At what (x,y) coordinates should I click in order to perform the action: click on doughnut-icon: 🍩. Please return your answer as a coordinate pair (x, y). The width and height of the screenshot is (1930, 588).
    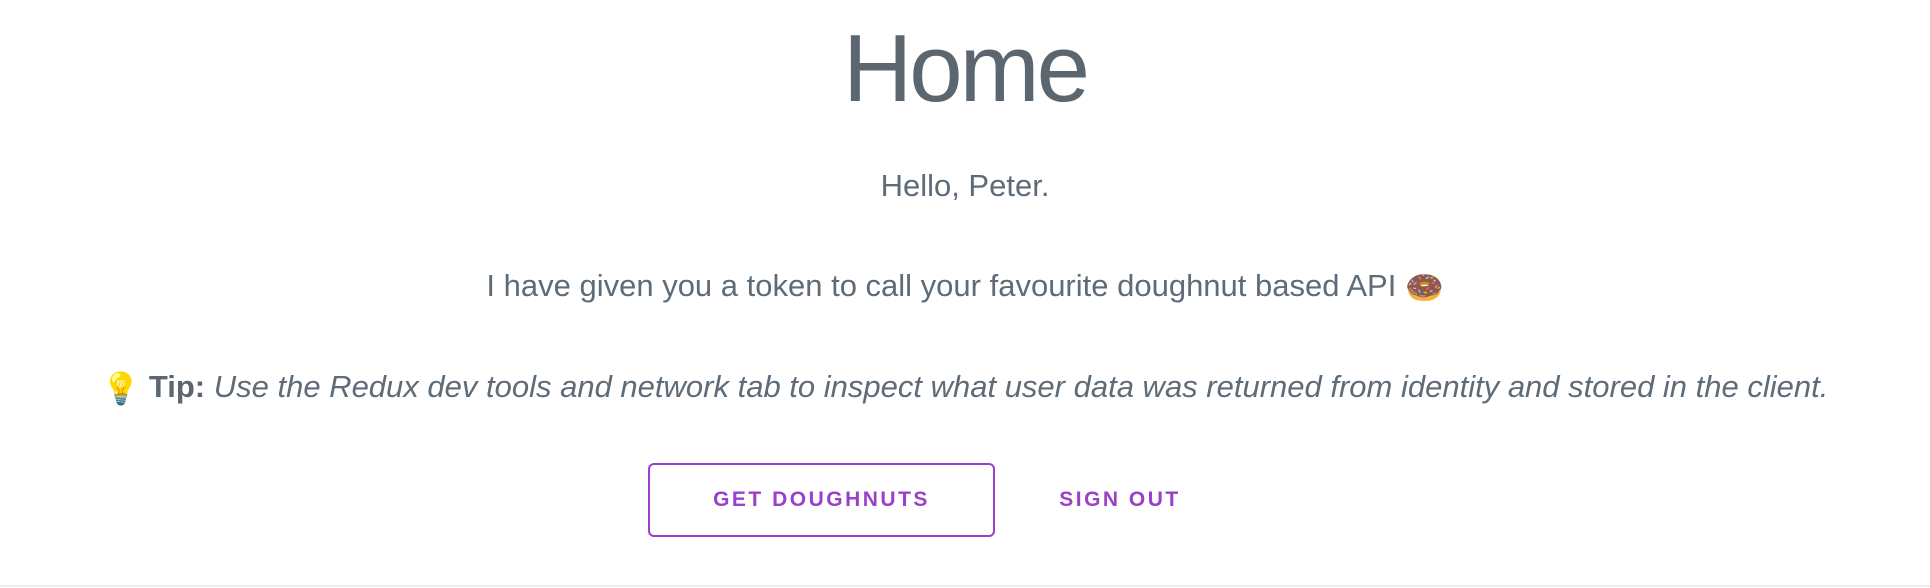
    Looking at the image, I should click on (1424, 287).